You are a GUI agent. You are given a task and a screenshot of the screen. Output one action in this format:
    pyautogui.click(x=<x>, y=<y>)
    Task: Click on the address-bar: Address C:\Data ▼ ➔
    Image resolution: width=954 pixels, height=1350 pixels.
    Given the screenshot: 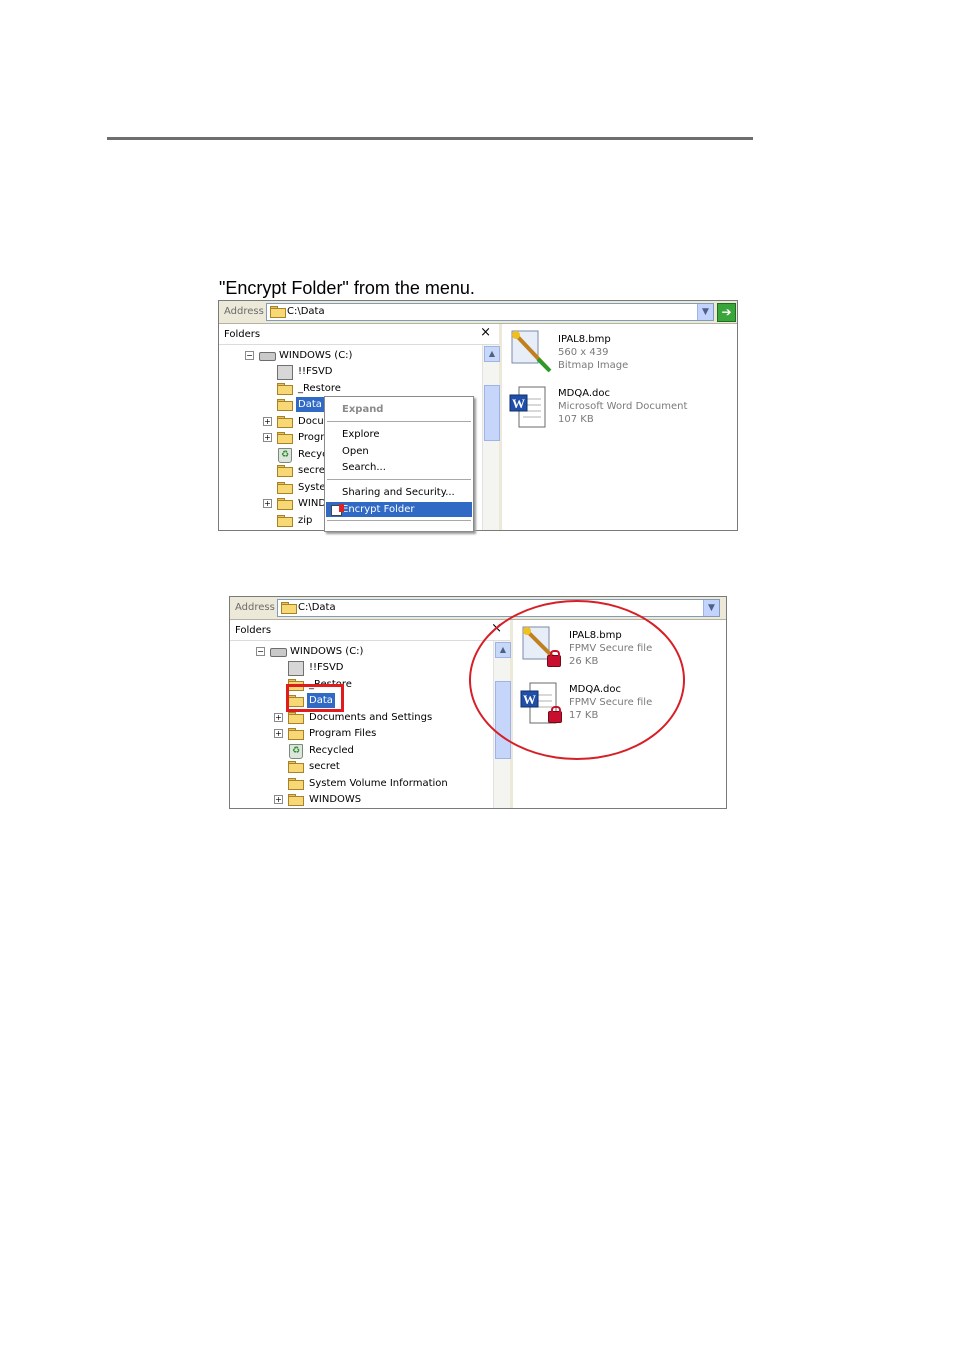 What is the action you would take?
    pyautogui.click(x=478, y=312)
    